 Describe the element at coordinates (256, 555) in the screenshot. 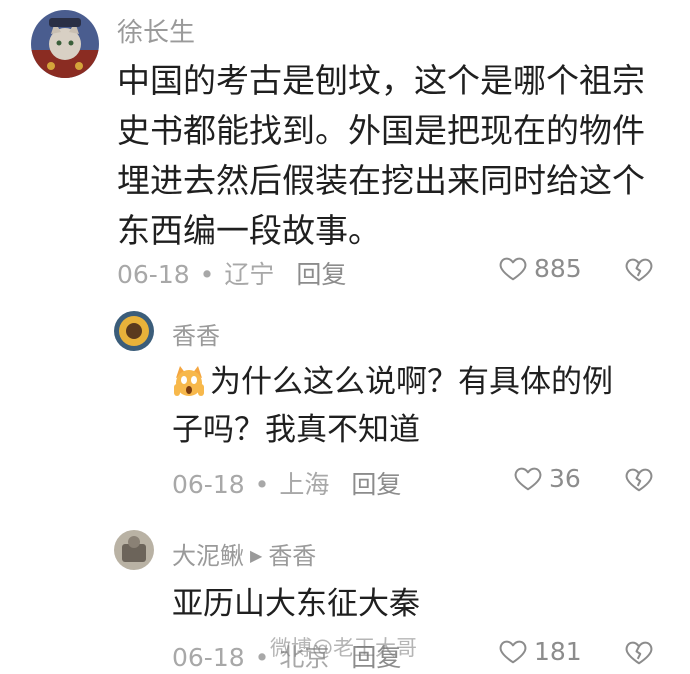

I see `play-arrow-icon: ▶` at that location.